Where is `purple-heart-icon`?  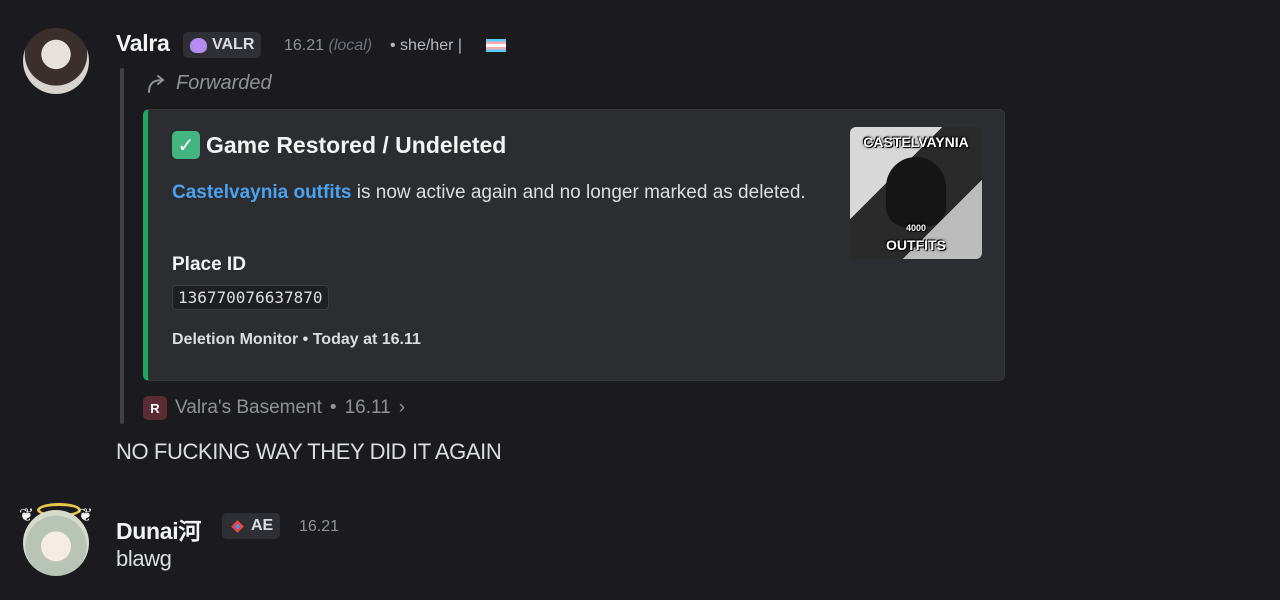
purple-heart-icon is located at coordinates (198, 45).